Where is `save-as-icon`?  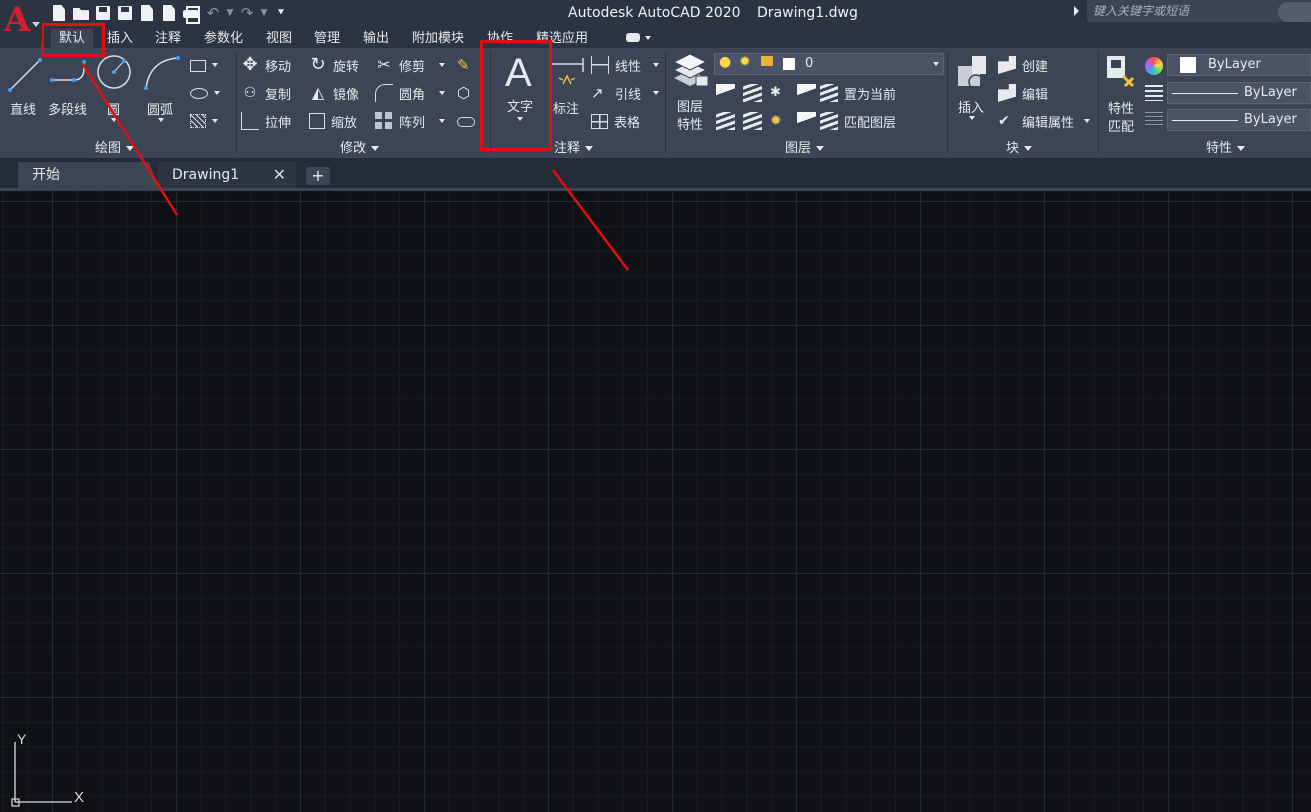
save-as-icon is located at coordinates (125, 13).